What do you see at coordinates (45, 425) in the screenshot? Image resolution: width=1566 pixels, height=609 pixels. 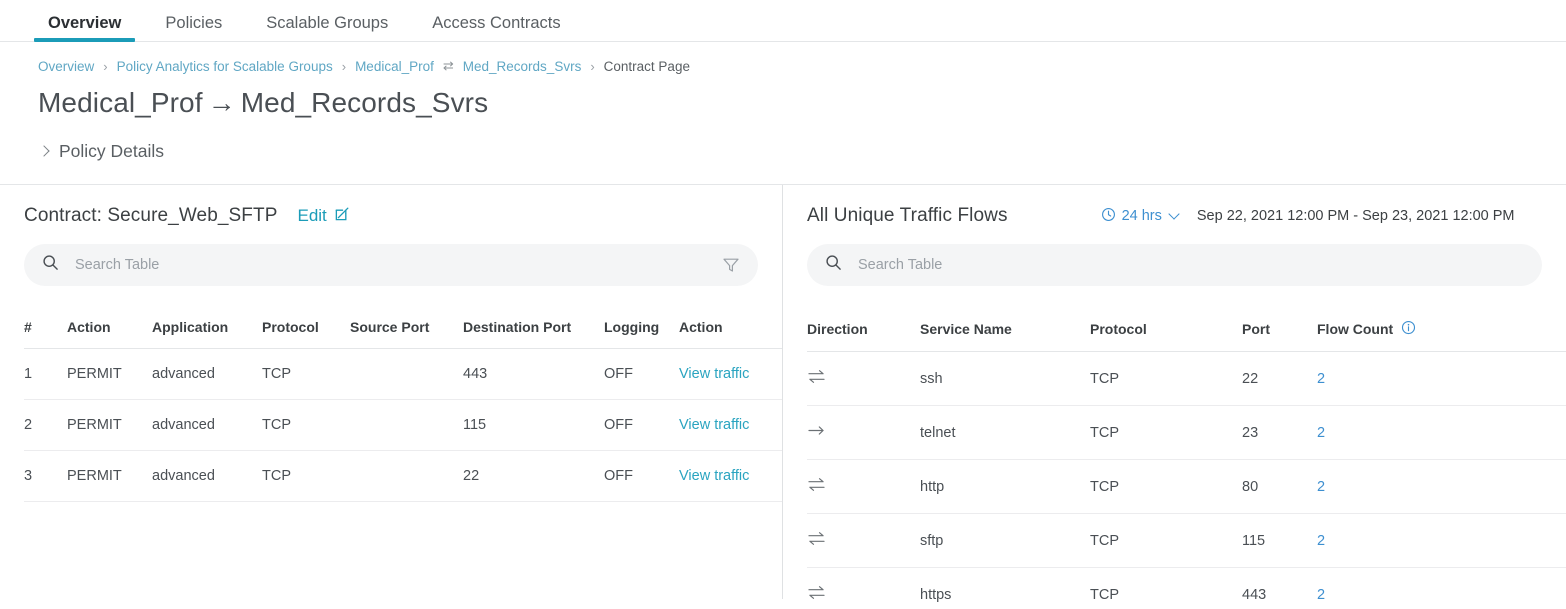 I see `cell-number: 2` at bounding box center [45, 425].